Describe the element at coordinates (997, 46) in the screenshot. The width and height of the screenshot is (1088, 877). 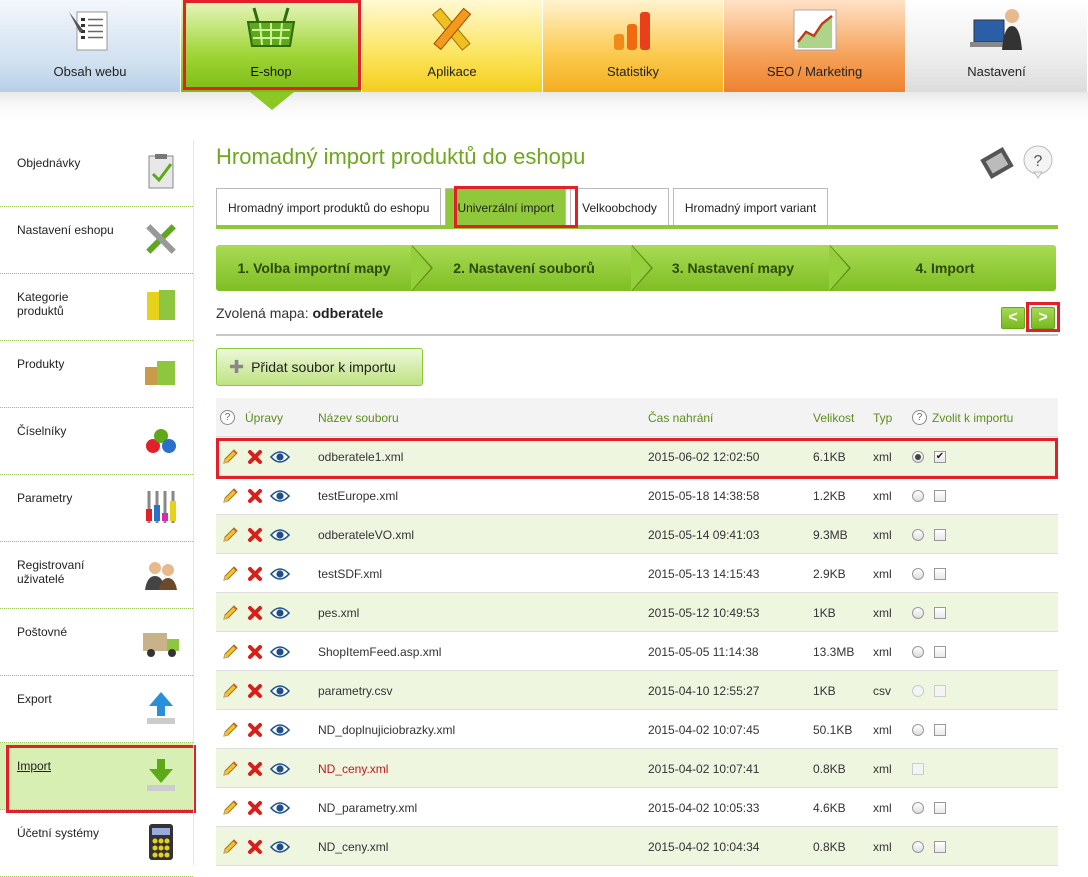
I see `topnav-nastaveni: Nastavení` at that location.